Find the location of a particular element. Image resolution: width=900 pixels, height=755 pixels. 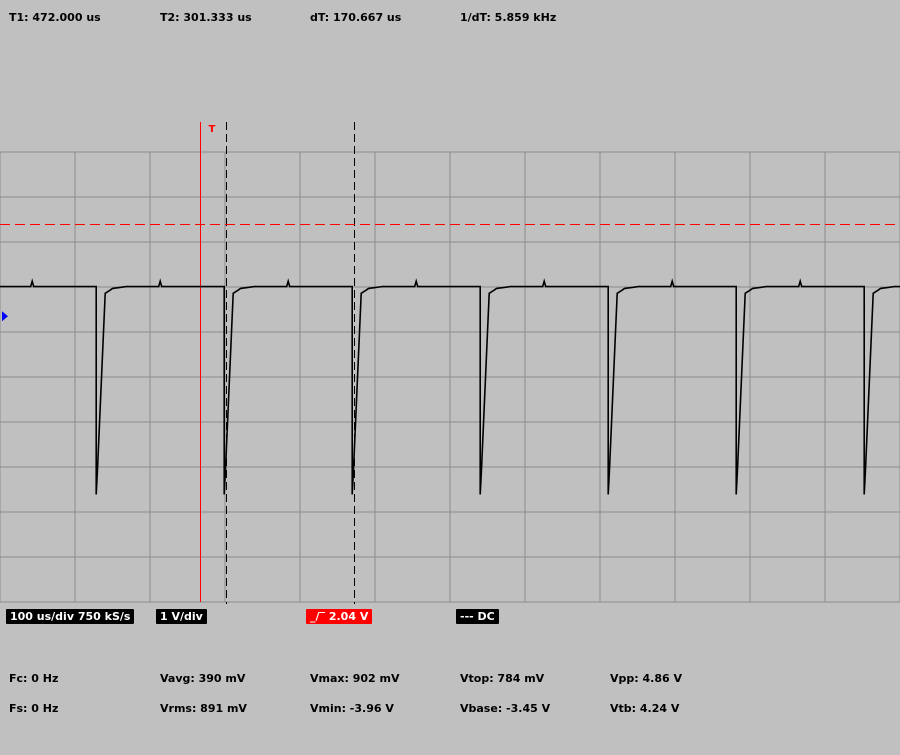

vrms-measurement: Vrms: 891 mV is located at coordinates (203, 708).